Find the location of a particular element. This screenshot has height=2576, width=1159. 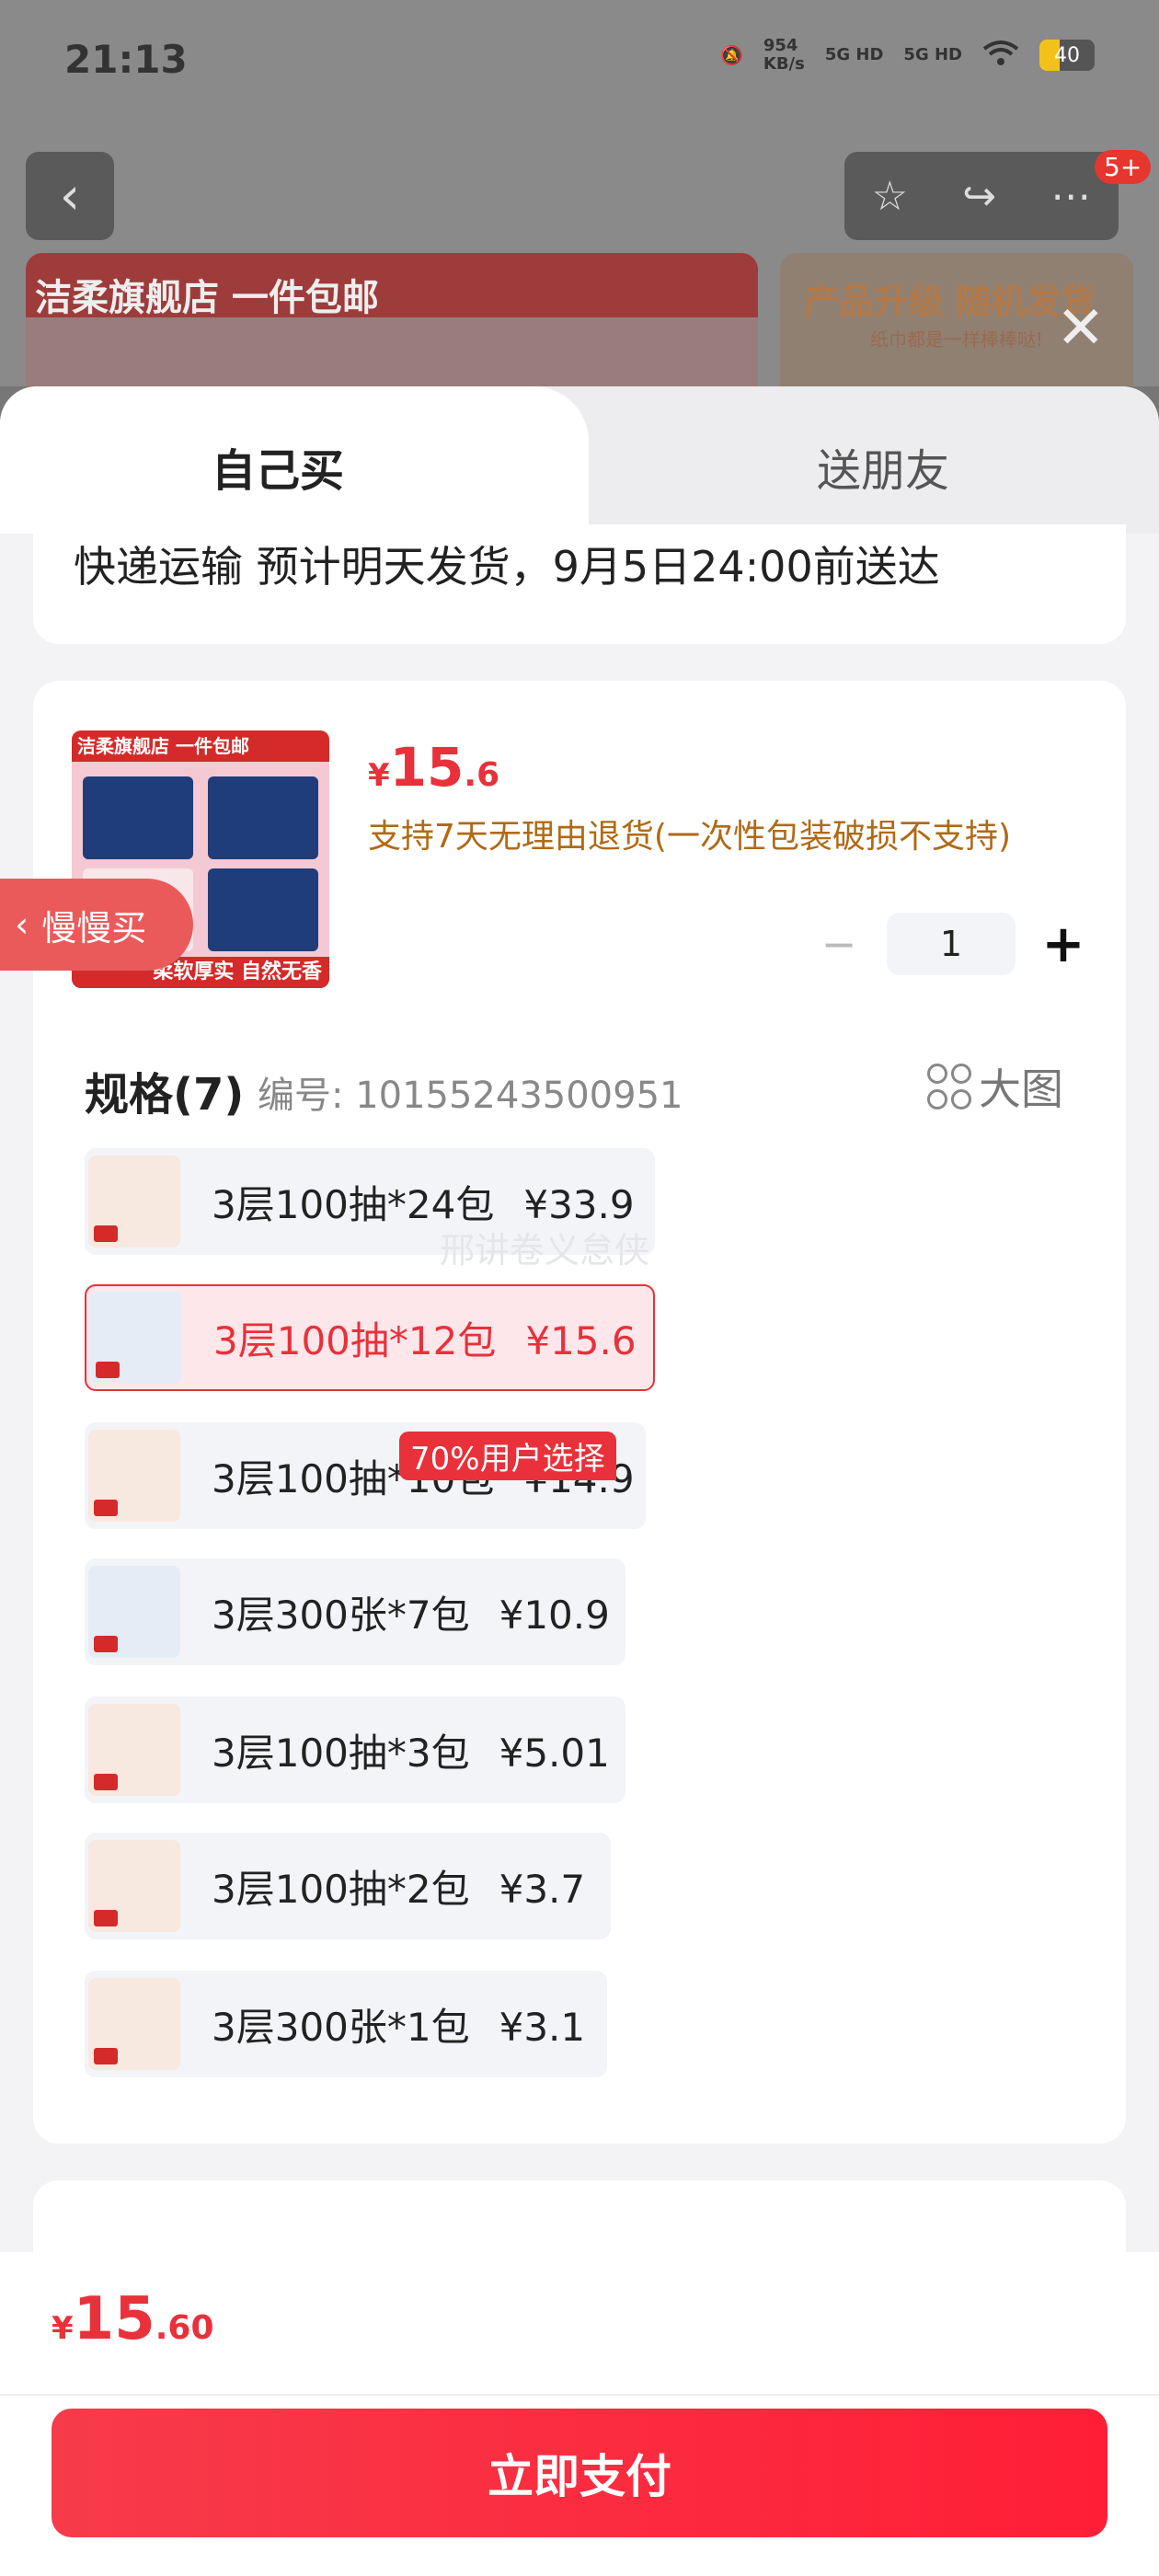

status-icons: 🔕 954 KB/s 5G HD 5G HD 40 is located at coordinates (907, 55).